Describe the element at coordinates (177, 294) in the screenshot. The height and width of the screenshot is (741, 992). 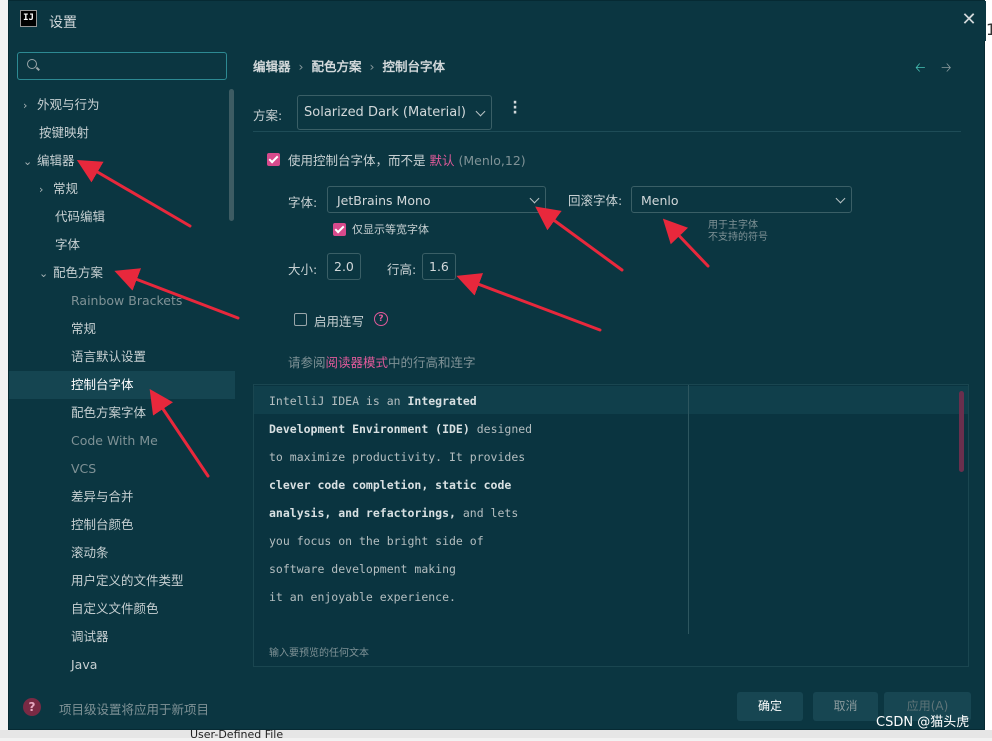
I see `arrow-to-color-scheme` at that location.